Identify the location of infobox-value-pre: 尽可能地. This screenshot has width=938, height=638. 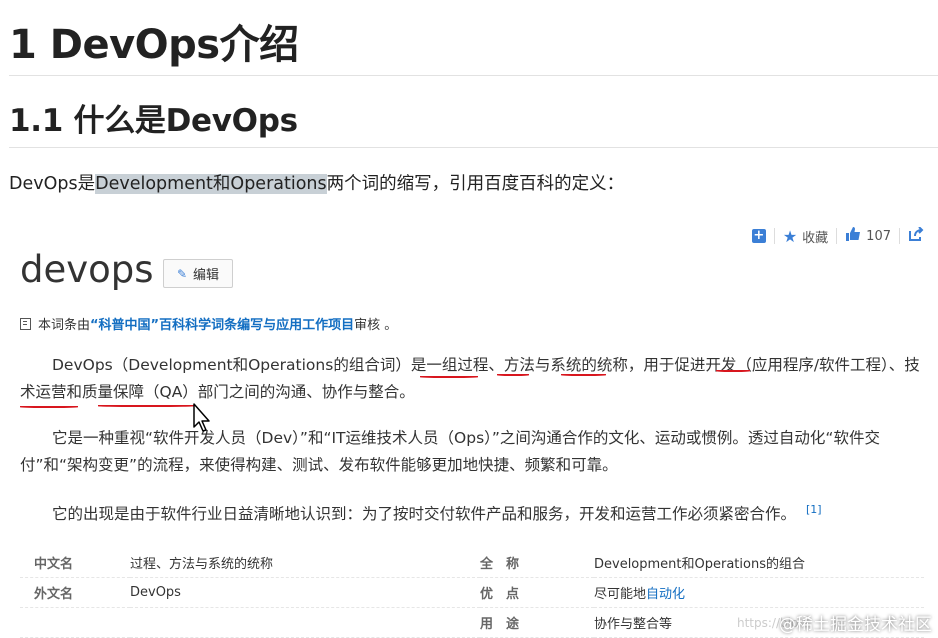
(620, 594).